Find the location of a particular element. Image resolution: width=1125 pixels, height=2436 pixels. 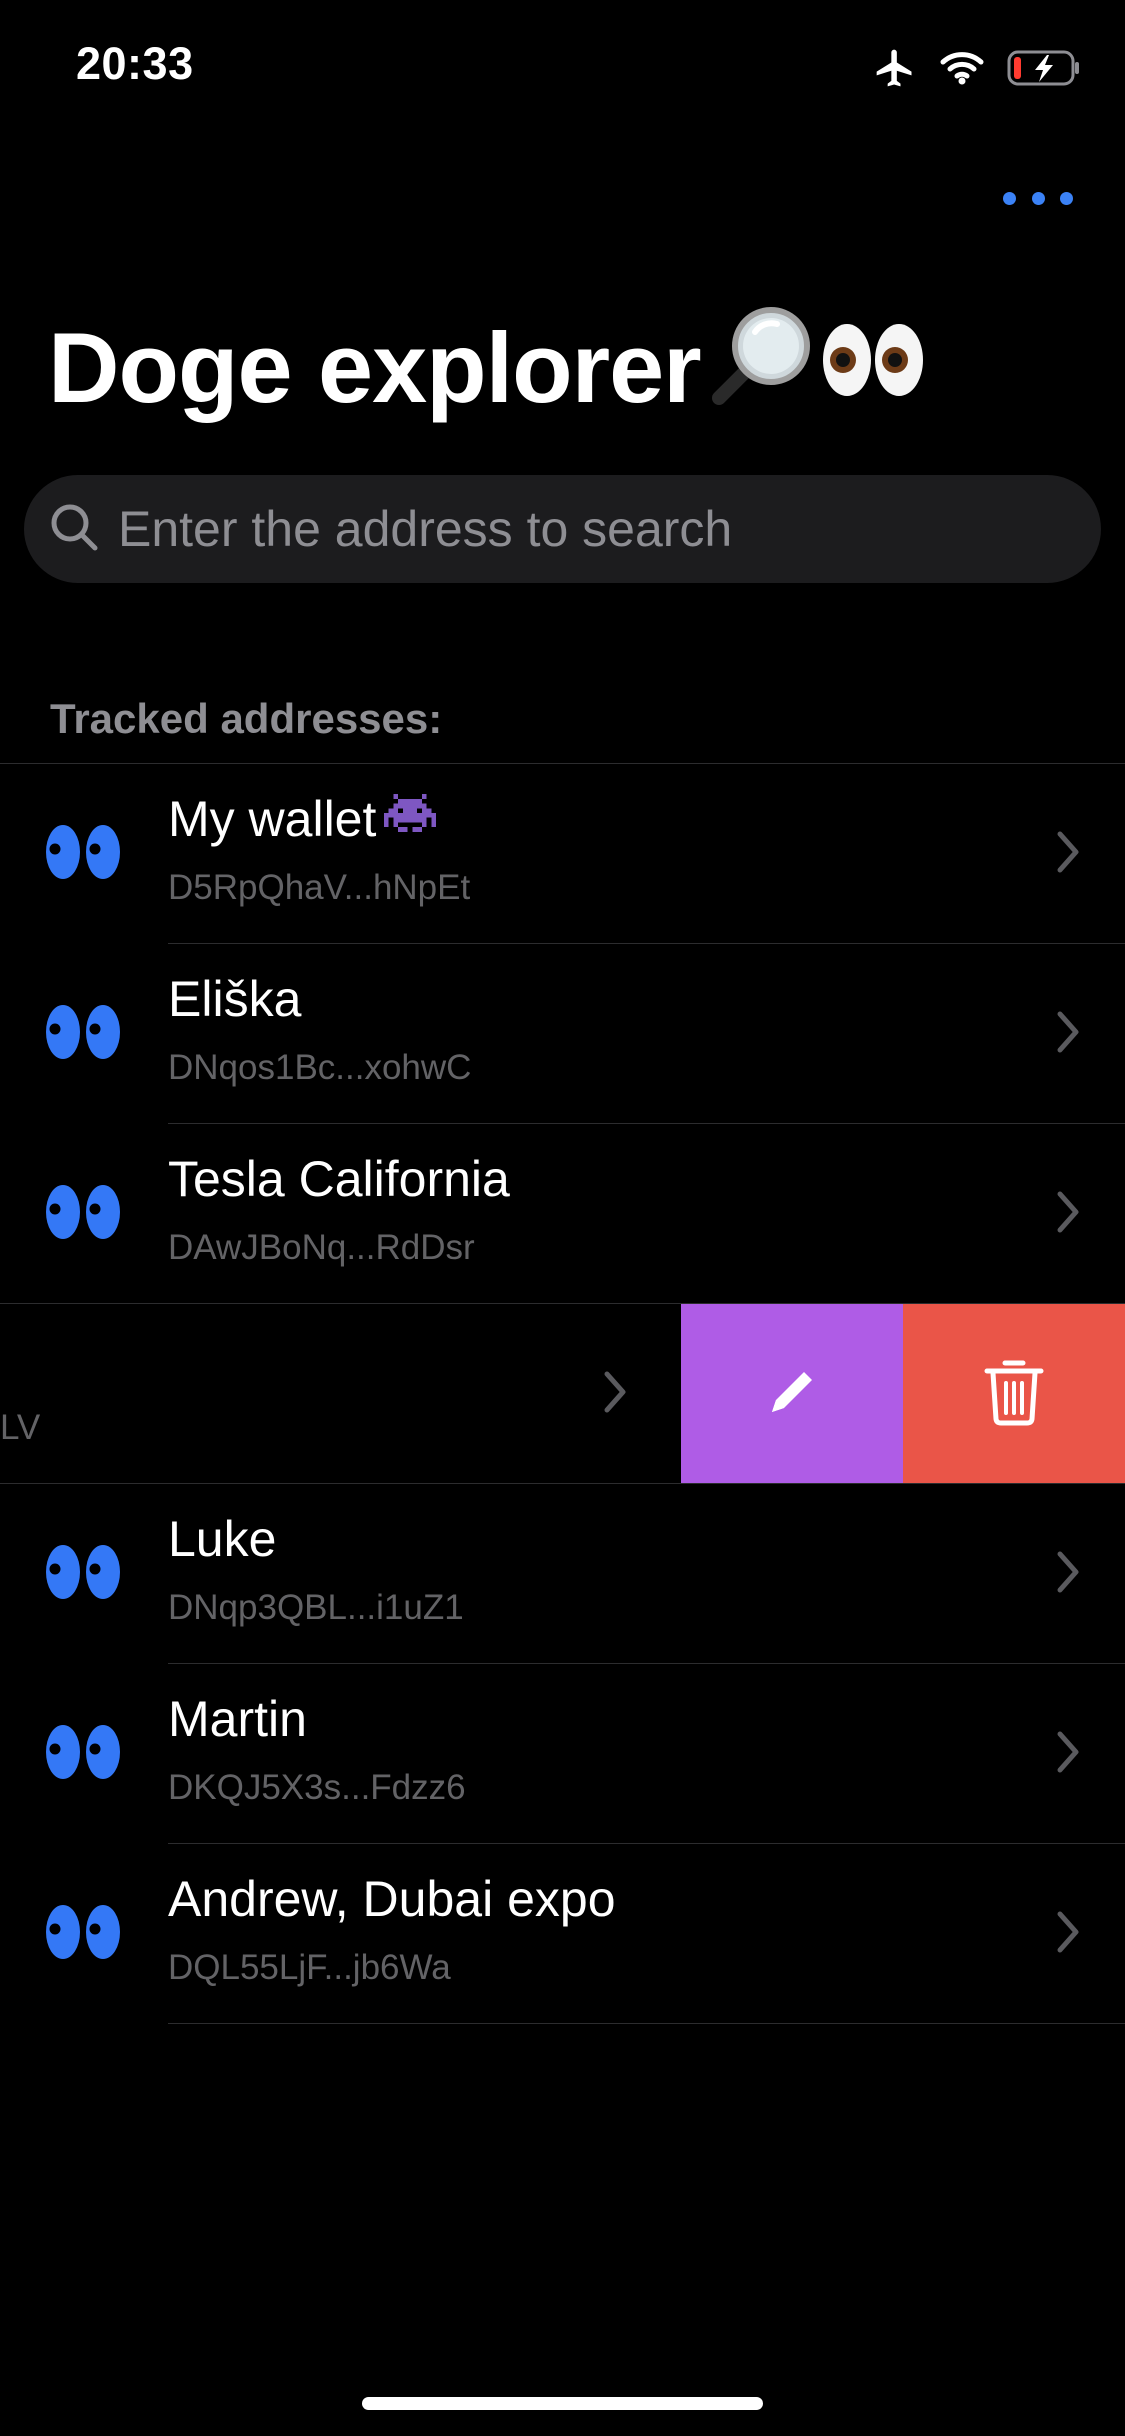

swiped-row-content: LV is located at coordinates (340, 1394).